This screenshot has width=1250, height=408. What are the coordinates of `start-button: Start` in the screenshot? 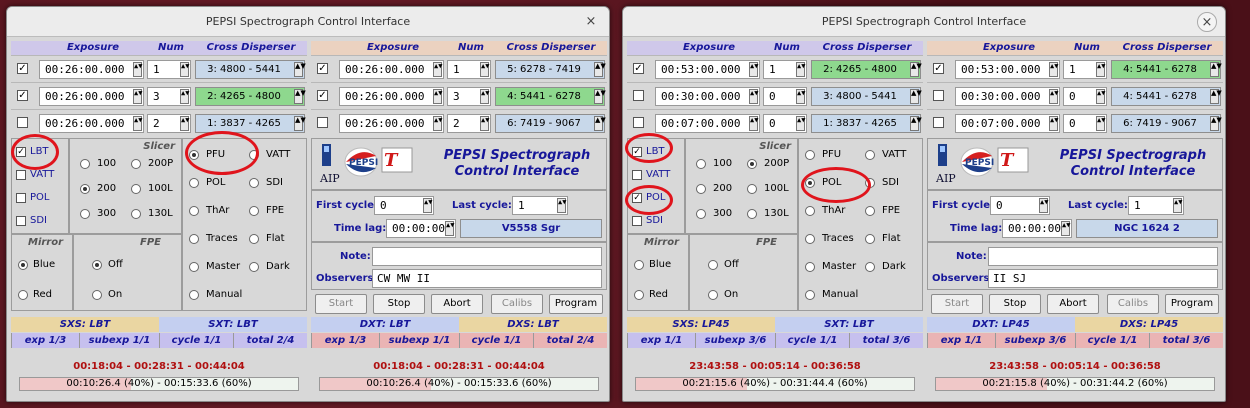 It's located at (341, 304).